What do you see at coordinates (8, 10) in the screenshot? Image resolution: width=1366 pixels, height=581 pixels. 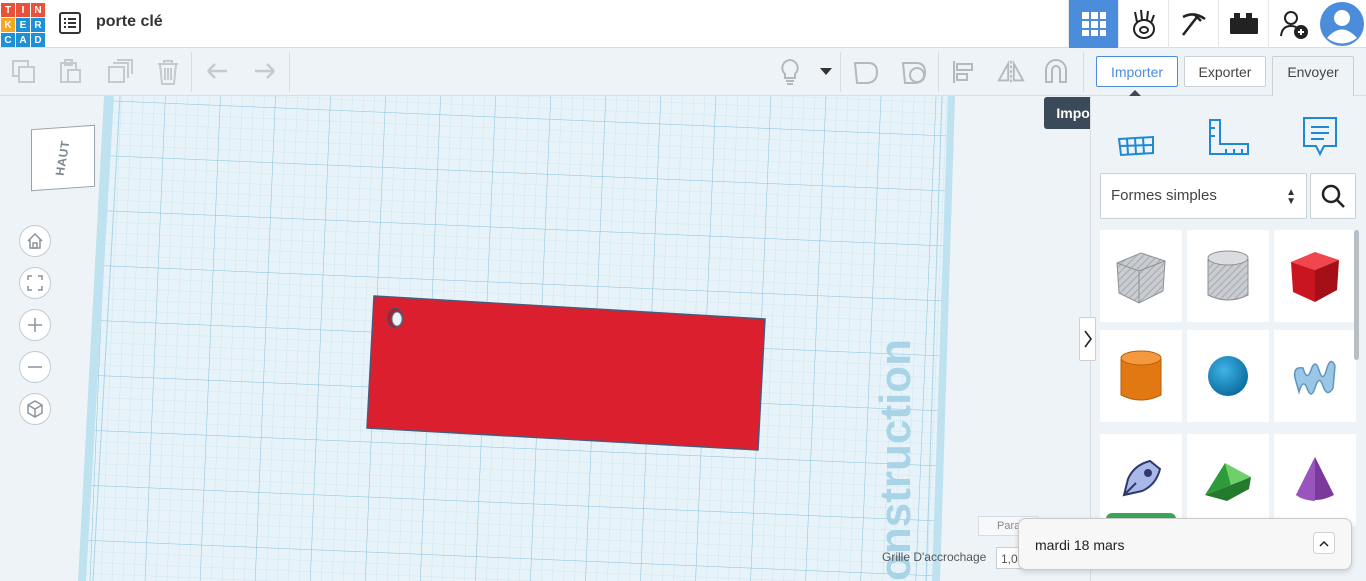 I see `logo-letter: T` at bounding box center [8, 10].